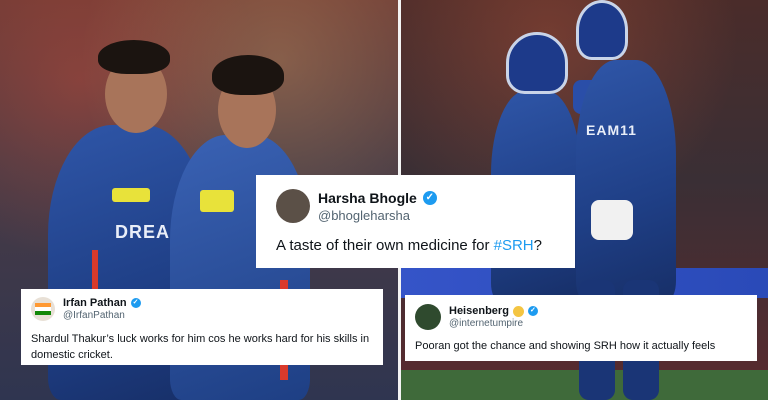 This screenshot has height=400, width=768. I want to click on hashtag-link: #SRH, so click(514, 245).